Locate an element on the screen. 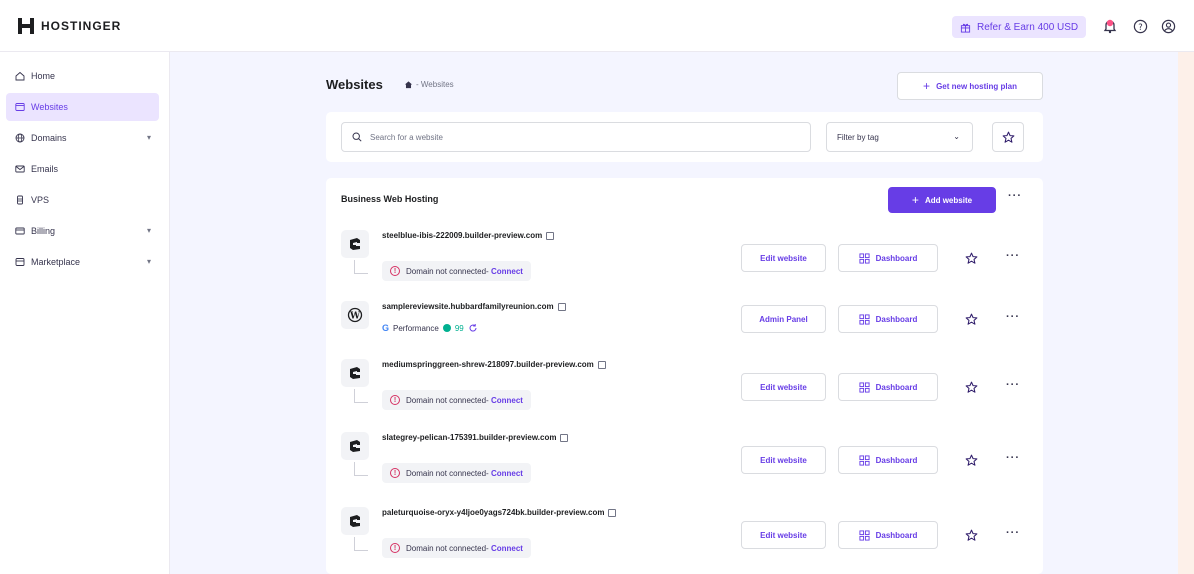 The width and height of the screenshot is (1194, 574). notifications-button is located at coordinates (1110, 26).